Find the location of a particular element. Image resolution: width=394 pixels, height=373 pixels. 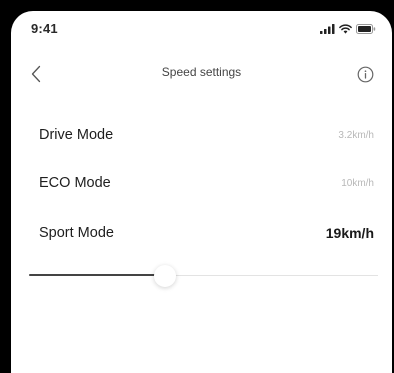

mode-label: Drive Mode is located at coordinates (76, 135).